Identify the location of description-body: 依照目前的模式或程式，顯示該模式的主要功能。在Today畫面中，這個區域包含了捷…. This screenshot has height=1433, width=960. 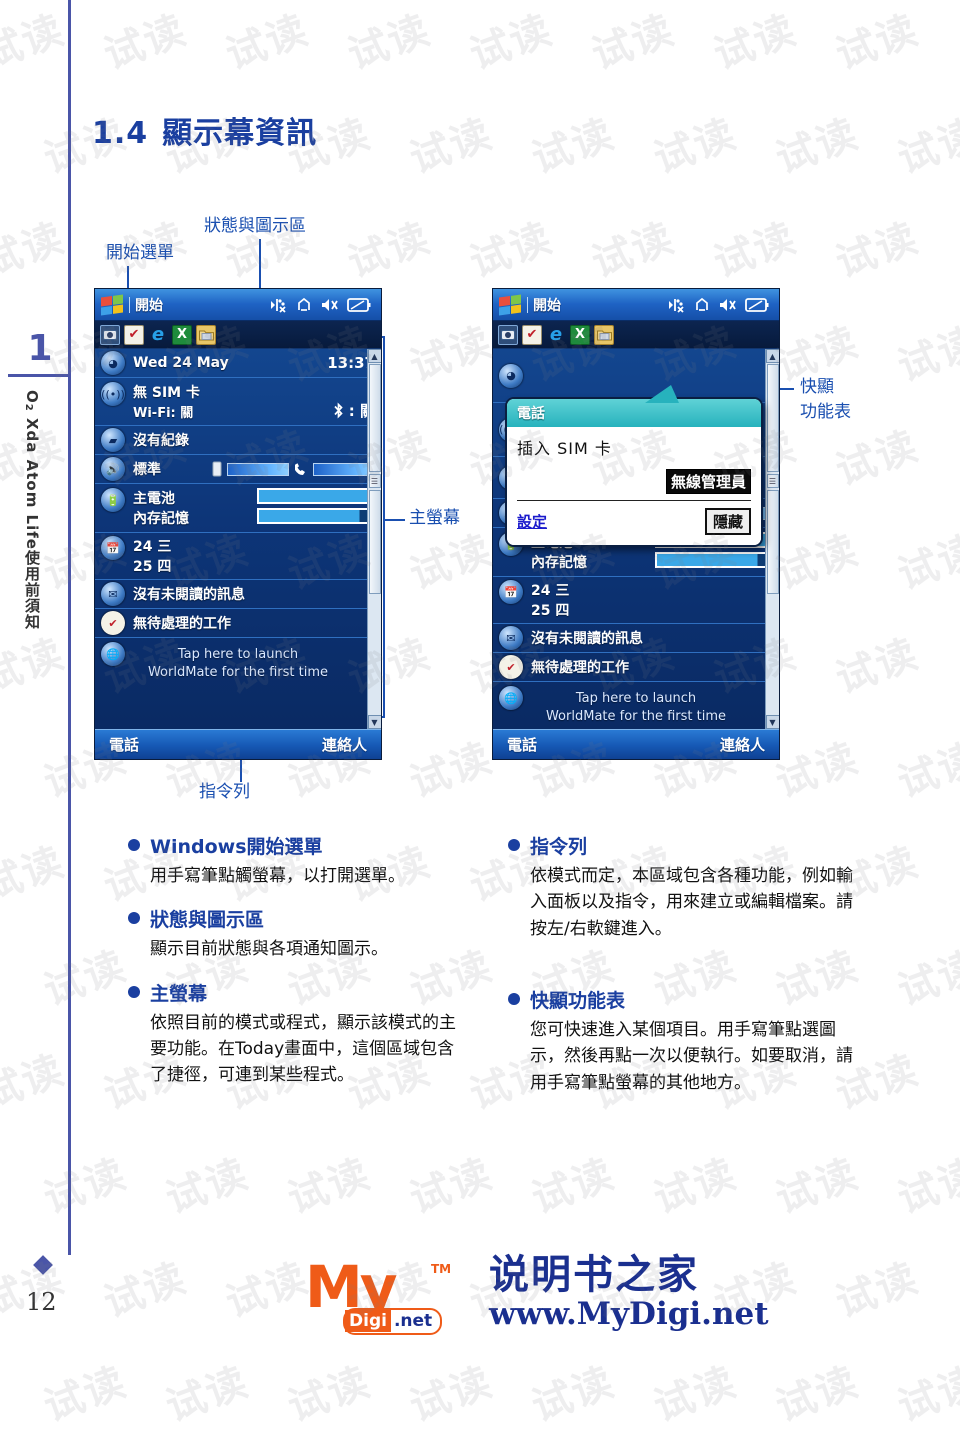
(303, 1049).